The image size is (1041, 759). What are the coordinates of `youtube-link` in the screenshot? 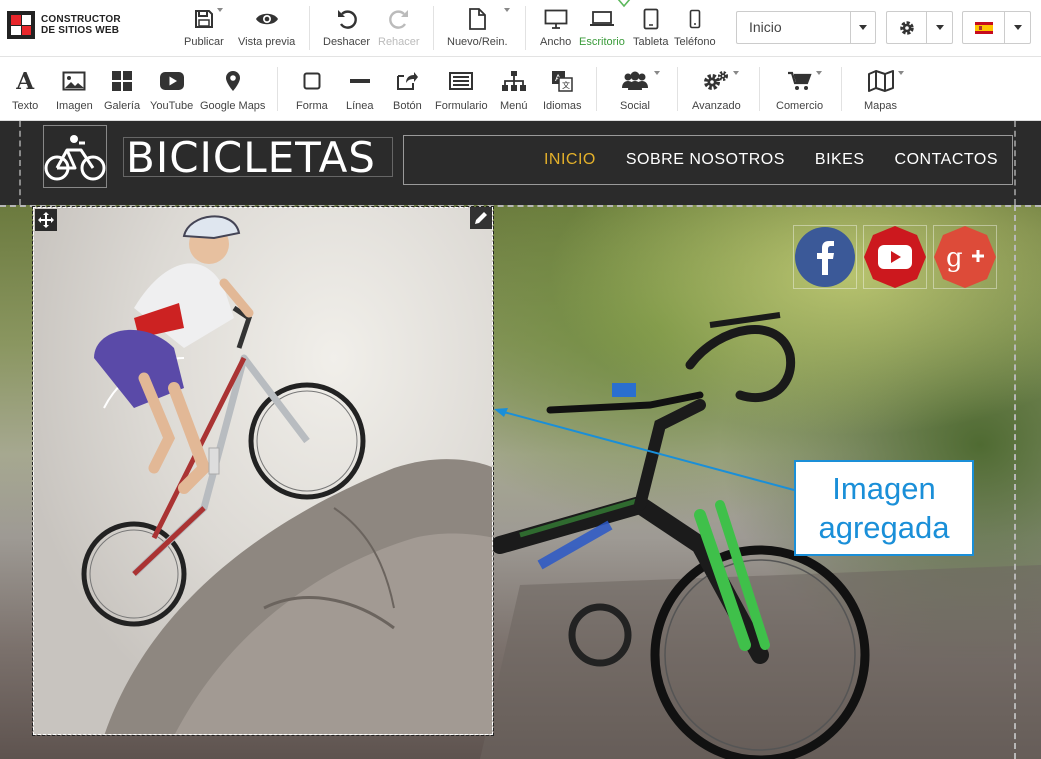 It's located at (895, 257).